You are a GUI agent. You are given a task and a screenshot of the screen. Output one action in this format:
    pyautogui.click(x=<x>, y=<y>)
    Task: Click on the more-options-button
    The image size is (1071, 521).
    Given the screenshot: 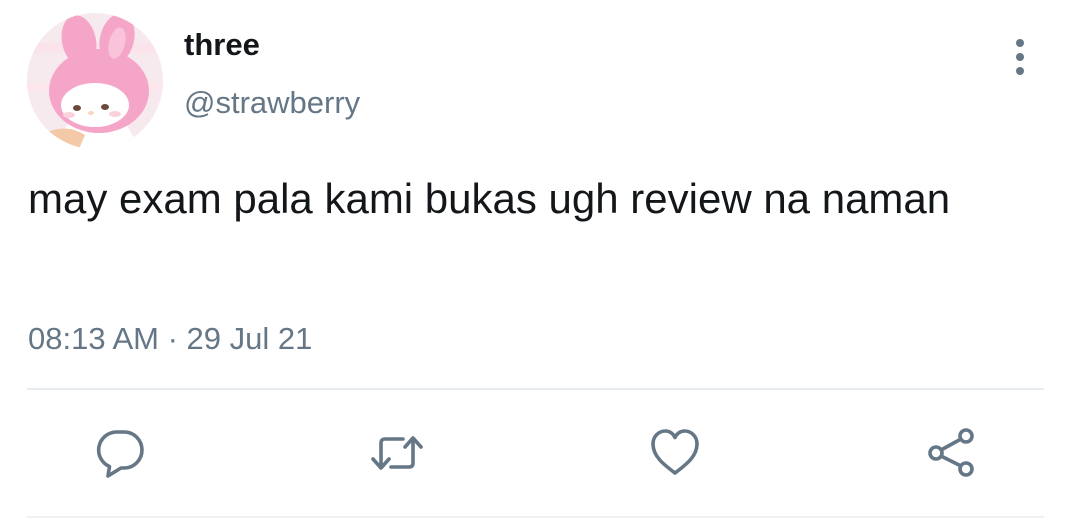 What is the action you would take?
    pyautogui.click(x=1020, y=58)
    